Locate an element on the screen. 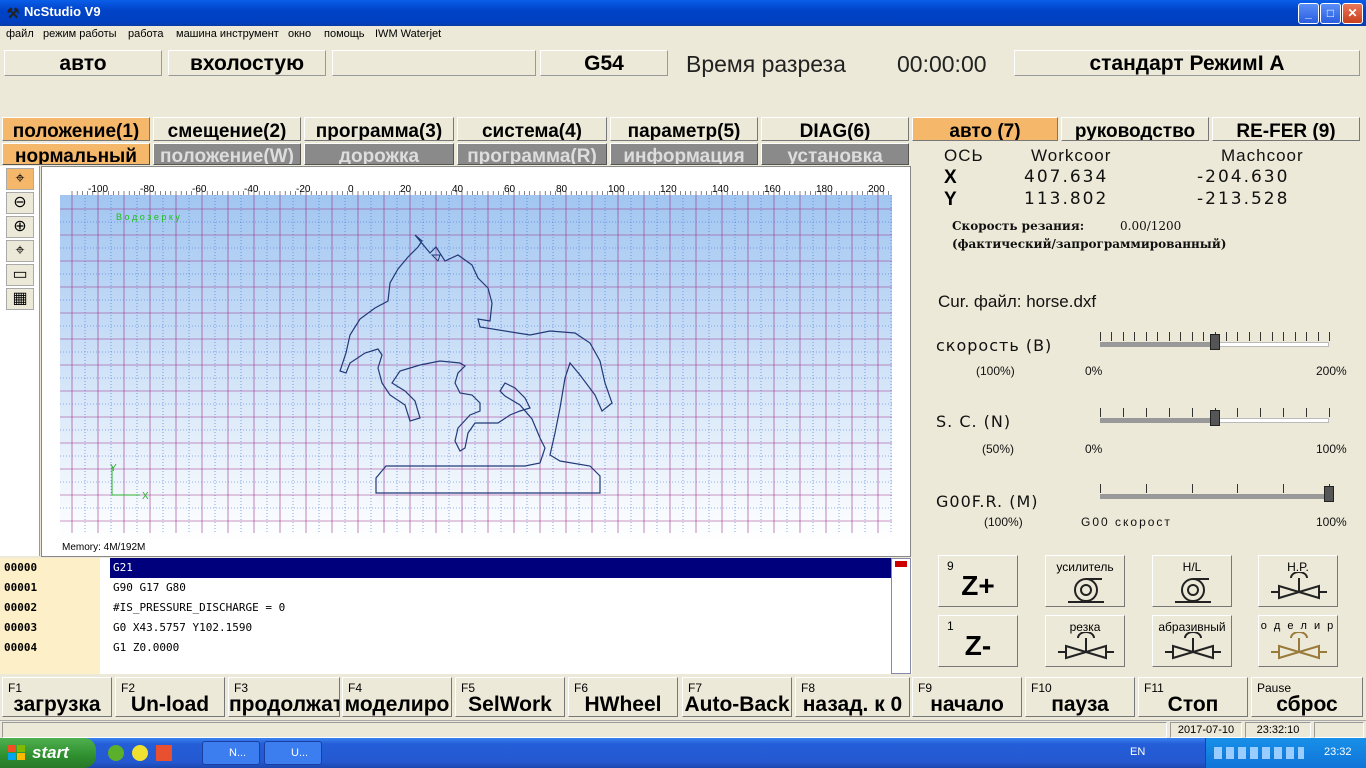 The height and width of the screenshot is (768, 1366). tab-offset: смещение(2) is located at coordinates (227, 129).